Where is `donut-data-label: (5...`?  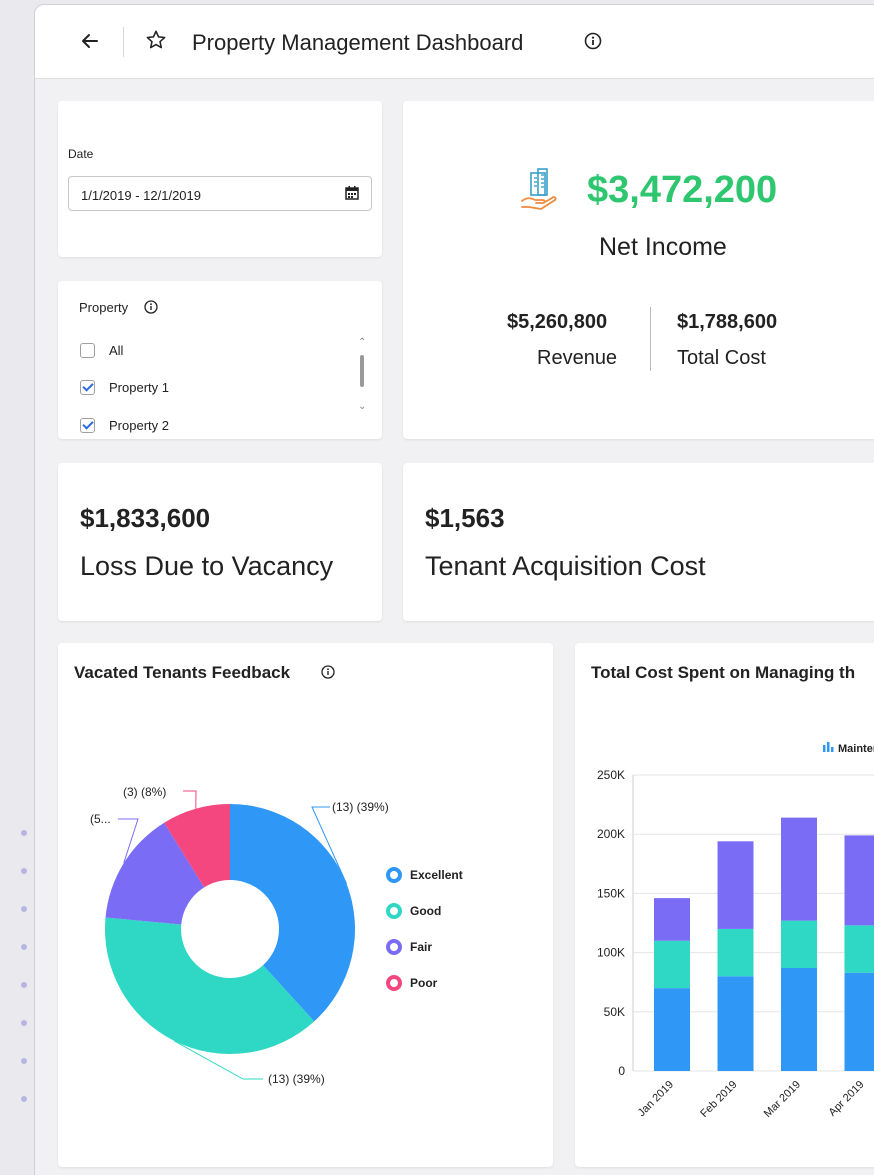 donut-data-label: (5... is located at coordinates (100, 819).